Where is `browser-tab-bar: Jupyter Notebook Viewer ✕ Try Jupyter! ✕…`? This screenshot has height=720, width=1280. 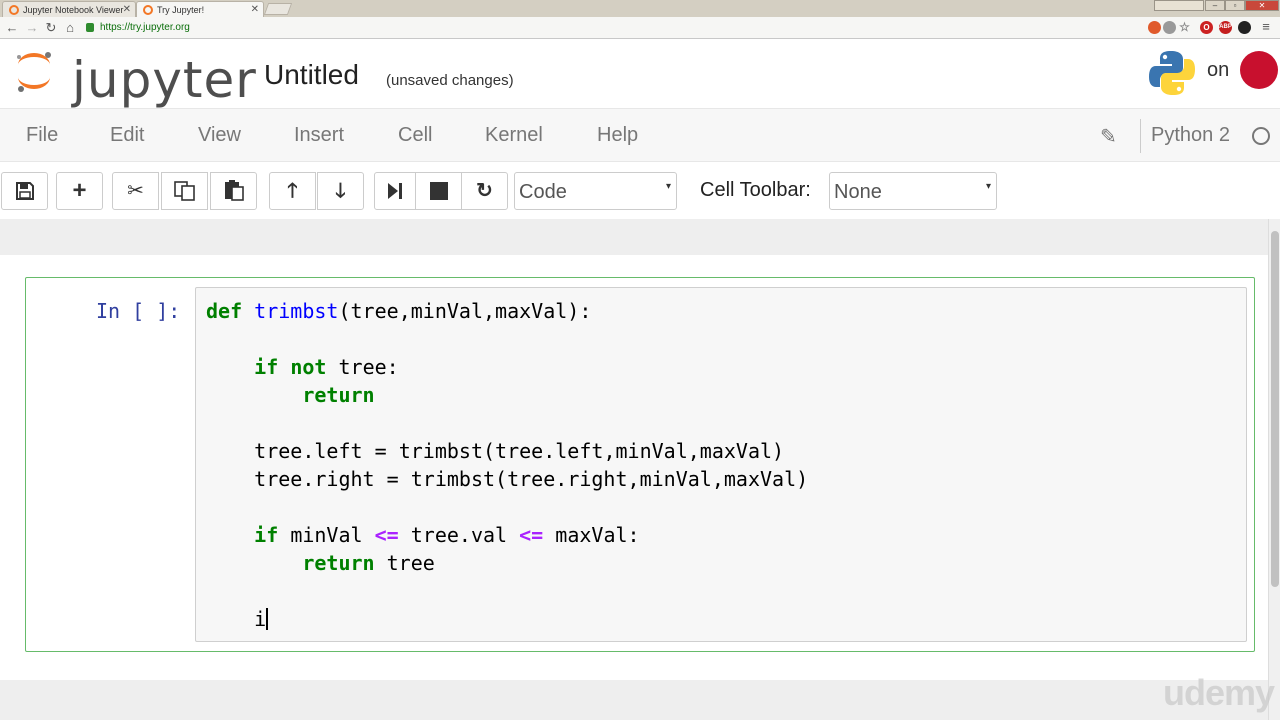
browser-tab-bar: Jupyter Notebook Viewer ✕ Try Jupyter! ✕… is located at coordinates (640, 8).